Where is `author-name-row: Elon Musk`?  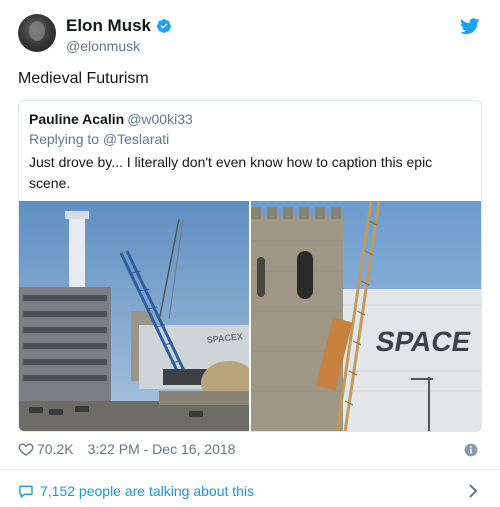 author-name-row: Elon Musk is located at coordinates (119, 26).